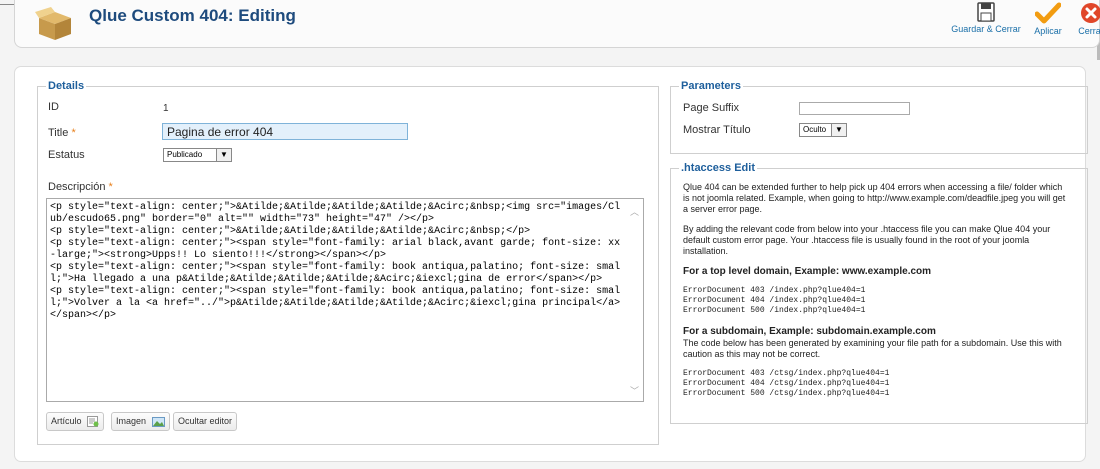 Image resolution: width=1100 pixels, height=469 pixels. I want to click on article-button-label: Artículo, so click(66, 421).